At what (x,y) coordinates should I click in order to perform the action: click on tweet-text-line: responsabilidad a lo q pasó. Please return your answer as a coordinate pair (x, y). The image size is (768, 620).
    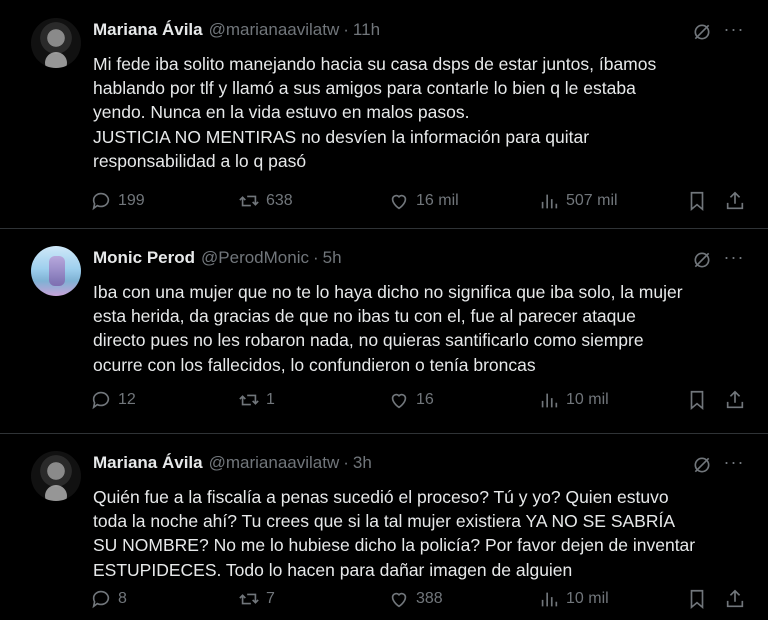
    Looking at the image, I should click on (200, 160).